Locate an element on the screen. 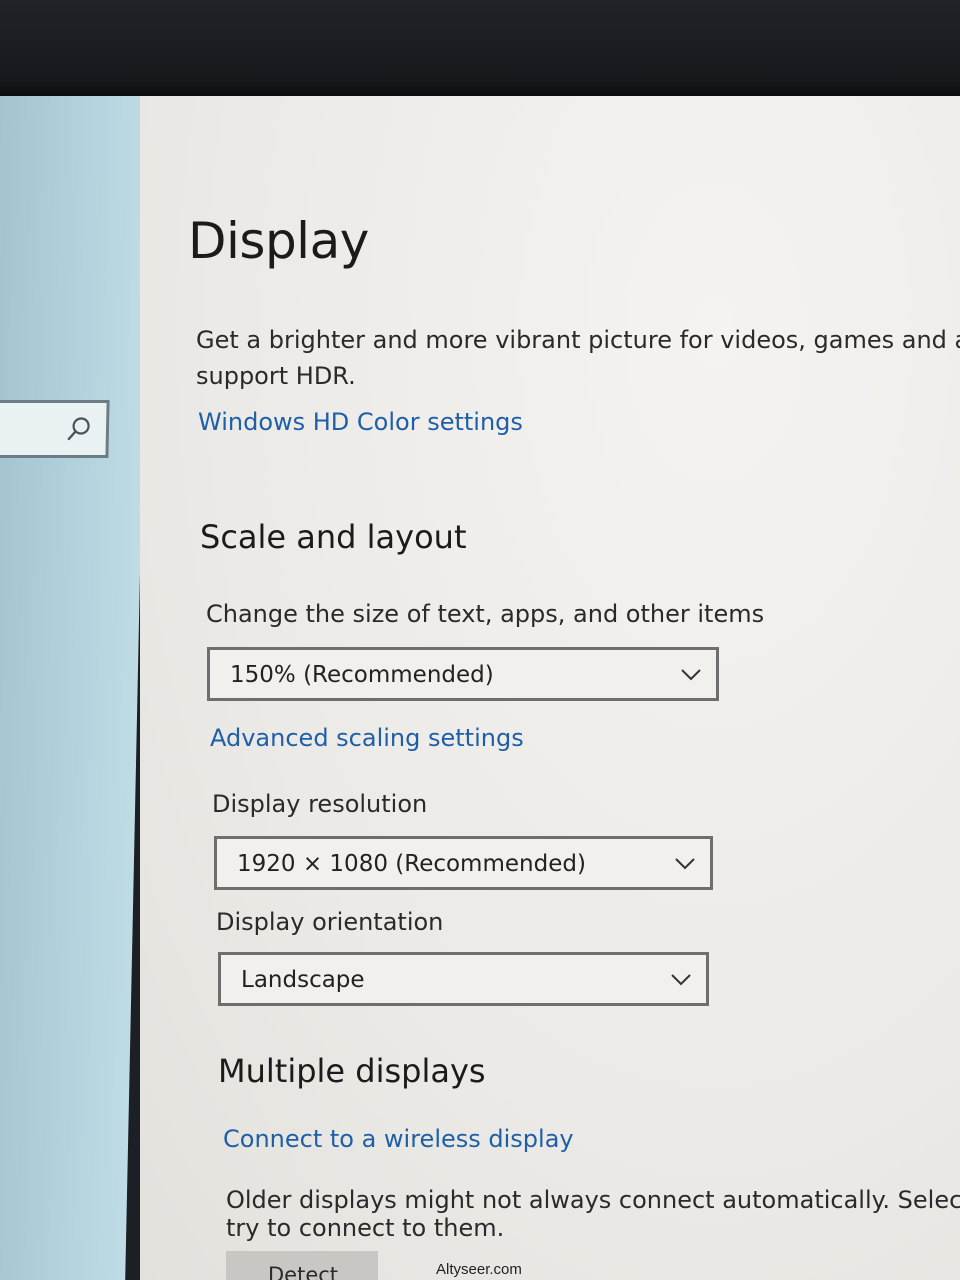  search-input is located at coordinates (55, 429).